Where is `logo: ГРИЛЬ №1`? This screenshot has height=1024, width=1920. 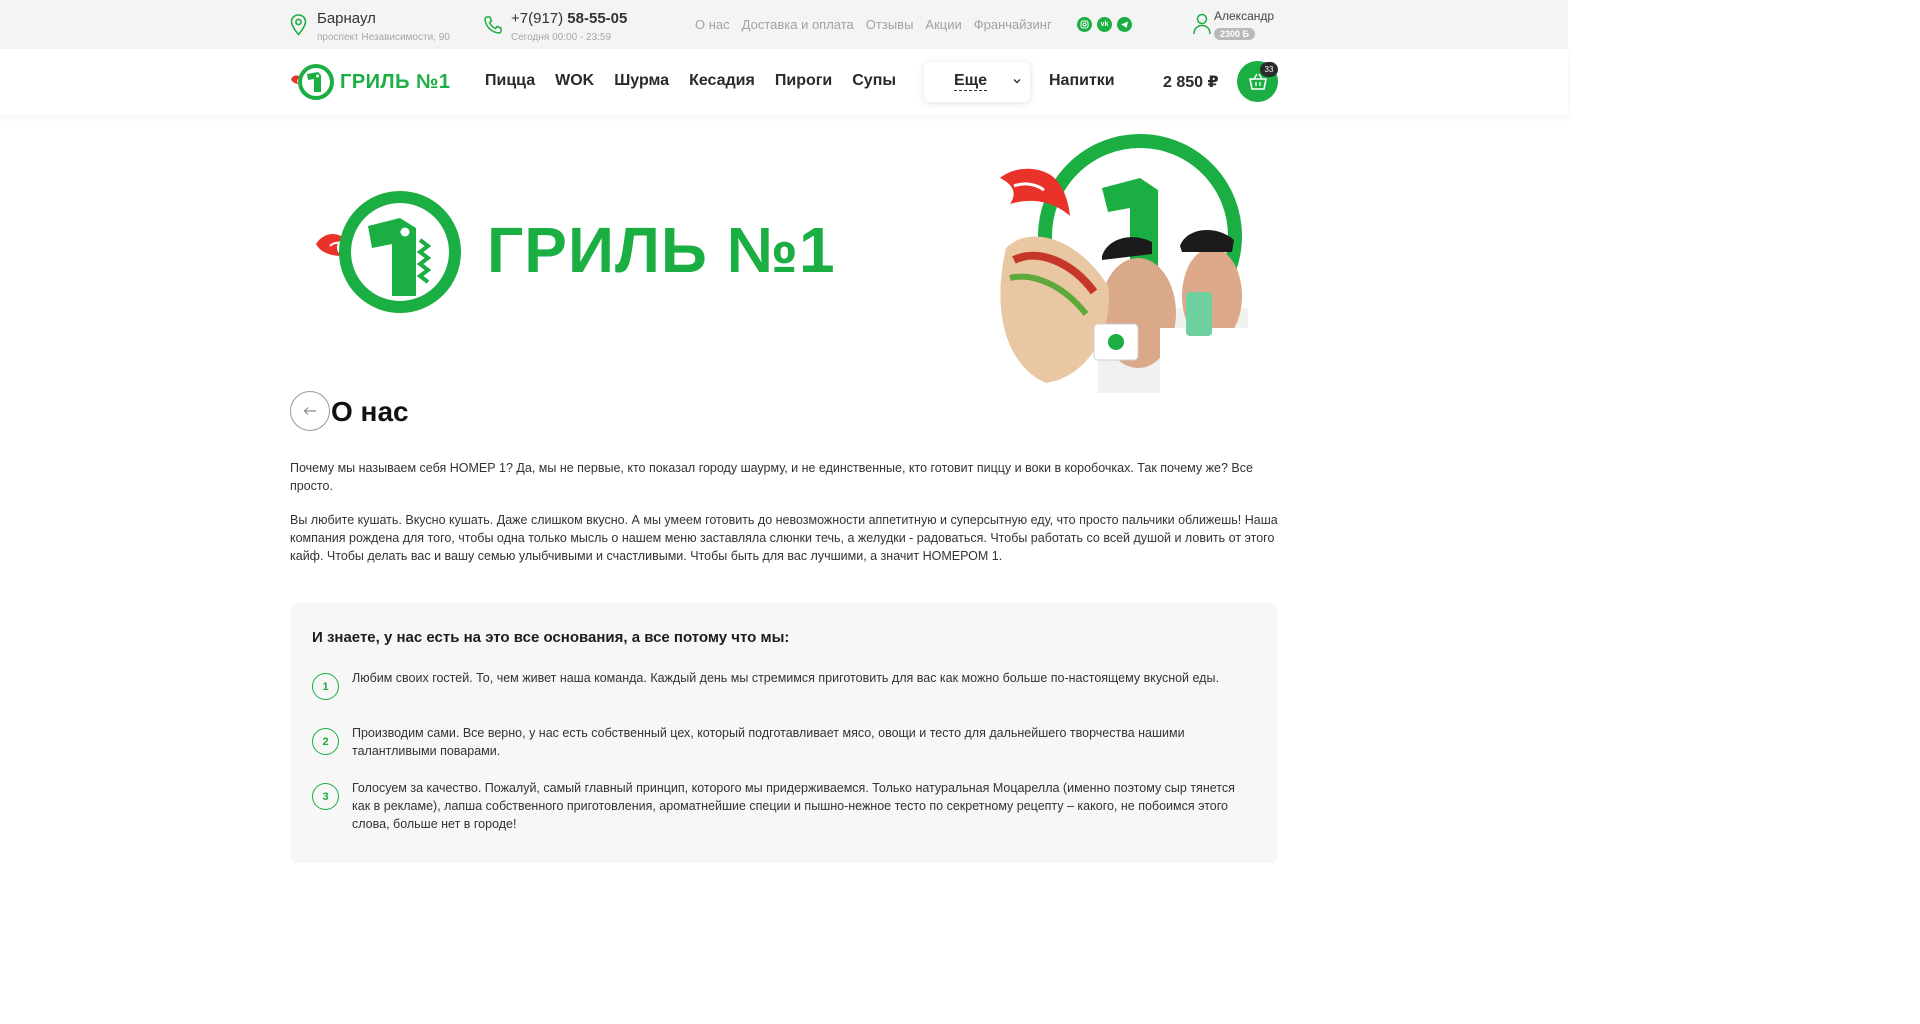
logo: ГРИЛЬ №1 is located at coordinates (370, 82).